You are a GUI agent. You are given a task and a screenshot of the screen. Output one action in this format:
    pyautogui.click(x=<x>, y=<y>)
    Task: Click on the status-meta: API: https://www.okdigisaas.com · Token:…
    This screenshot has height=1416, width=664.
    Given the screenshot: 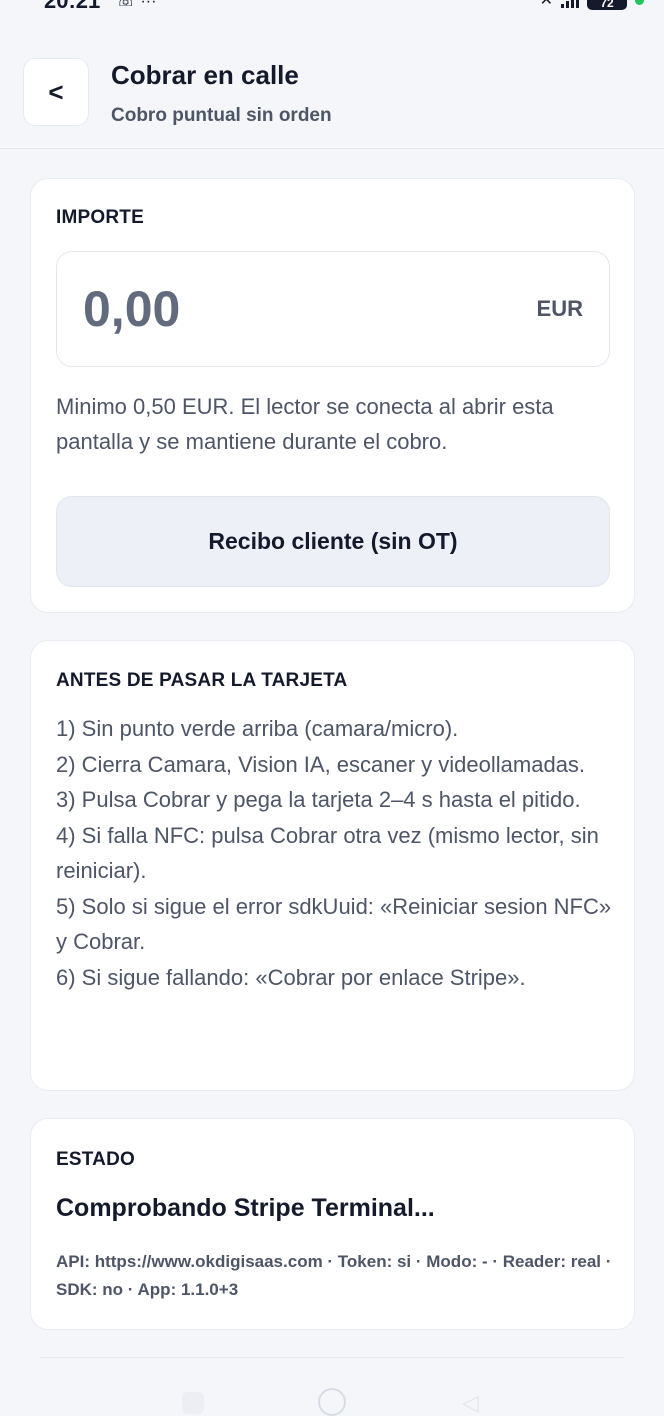 What is the action you would take?
    pyautogui.click(x=334, y=1275)
    